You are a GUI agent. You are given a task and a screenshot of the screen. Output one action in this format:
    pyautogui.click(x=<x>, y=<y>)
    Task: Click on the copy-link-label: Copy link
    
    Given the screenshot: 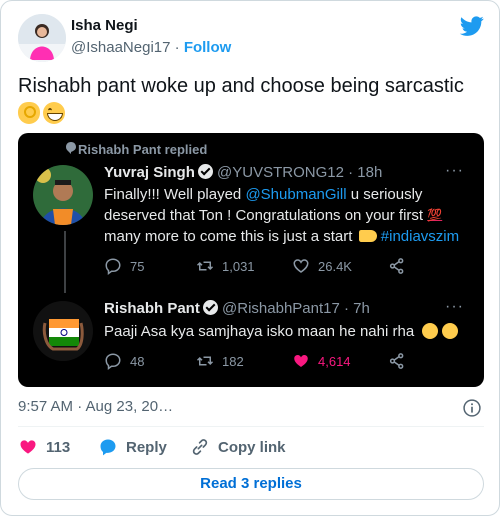 What is the action you would take?
    pyautogui.click(x=252, y=447)
    